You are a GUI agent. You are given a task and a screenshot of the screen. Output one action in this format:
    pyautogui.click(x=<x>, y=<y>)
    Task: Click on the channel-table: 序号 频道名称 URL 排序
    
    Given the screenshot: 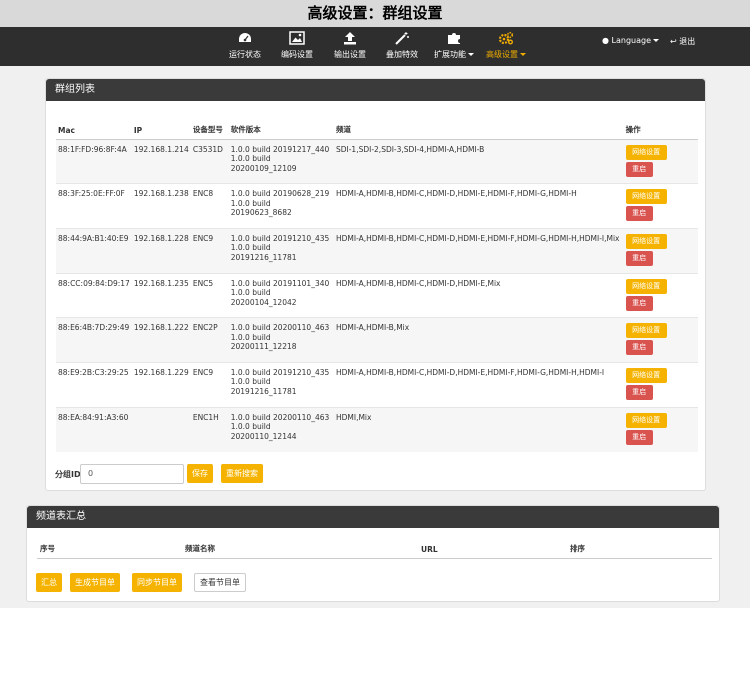 What is the action you would take?
    pyautogui.click(x=374, y=548)
    